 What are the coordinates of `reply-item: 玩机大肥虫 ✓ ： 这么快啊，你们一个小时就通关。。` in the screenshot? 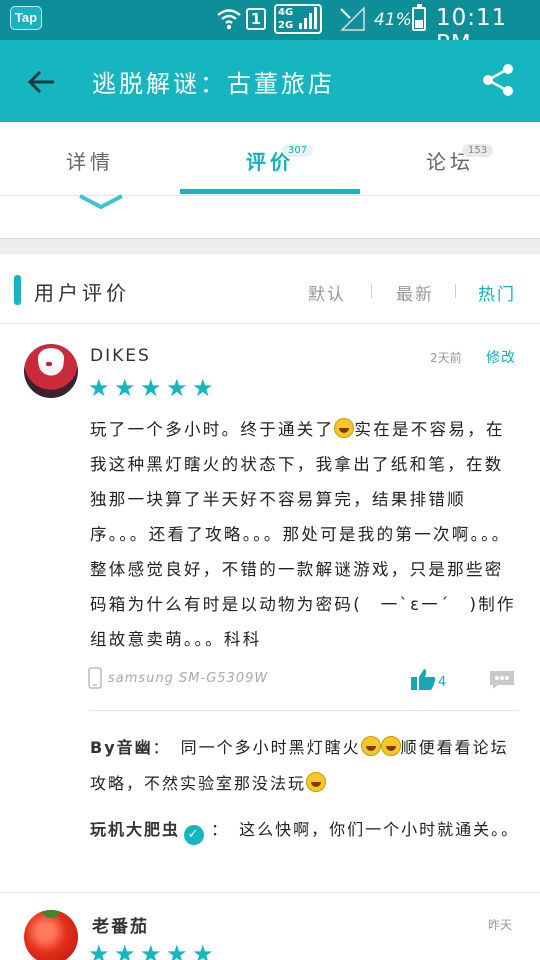 It's located at (305, 830).